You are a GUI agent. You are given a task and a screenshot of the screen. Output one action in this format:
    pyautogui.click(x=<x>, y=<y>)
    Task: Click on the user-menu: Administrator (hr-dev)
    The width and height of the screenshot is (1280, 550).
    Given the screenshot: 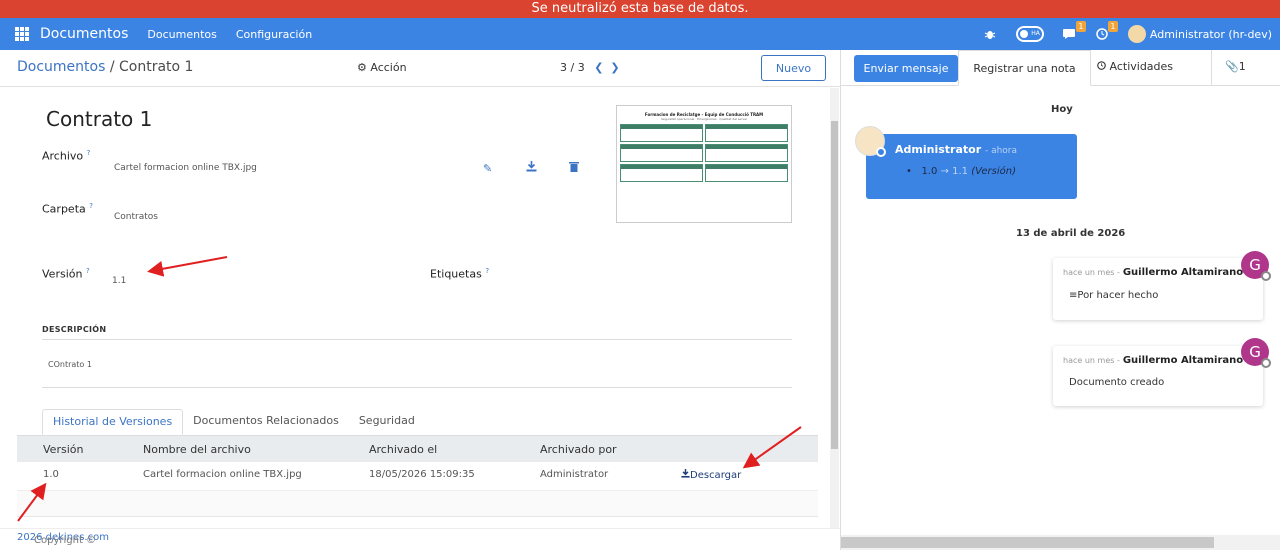 What is the action you would take?
    pyautogui.click(x=1211, y=34)
    